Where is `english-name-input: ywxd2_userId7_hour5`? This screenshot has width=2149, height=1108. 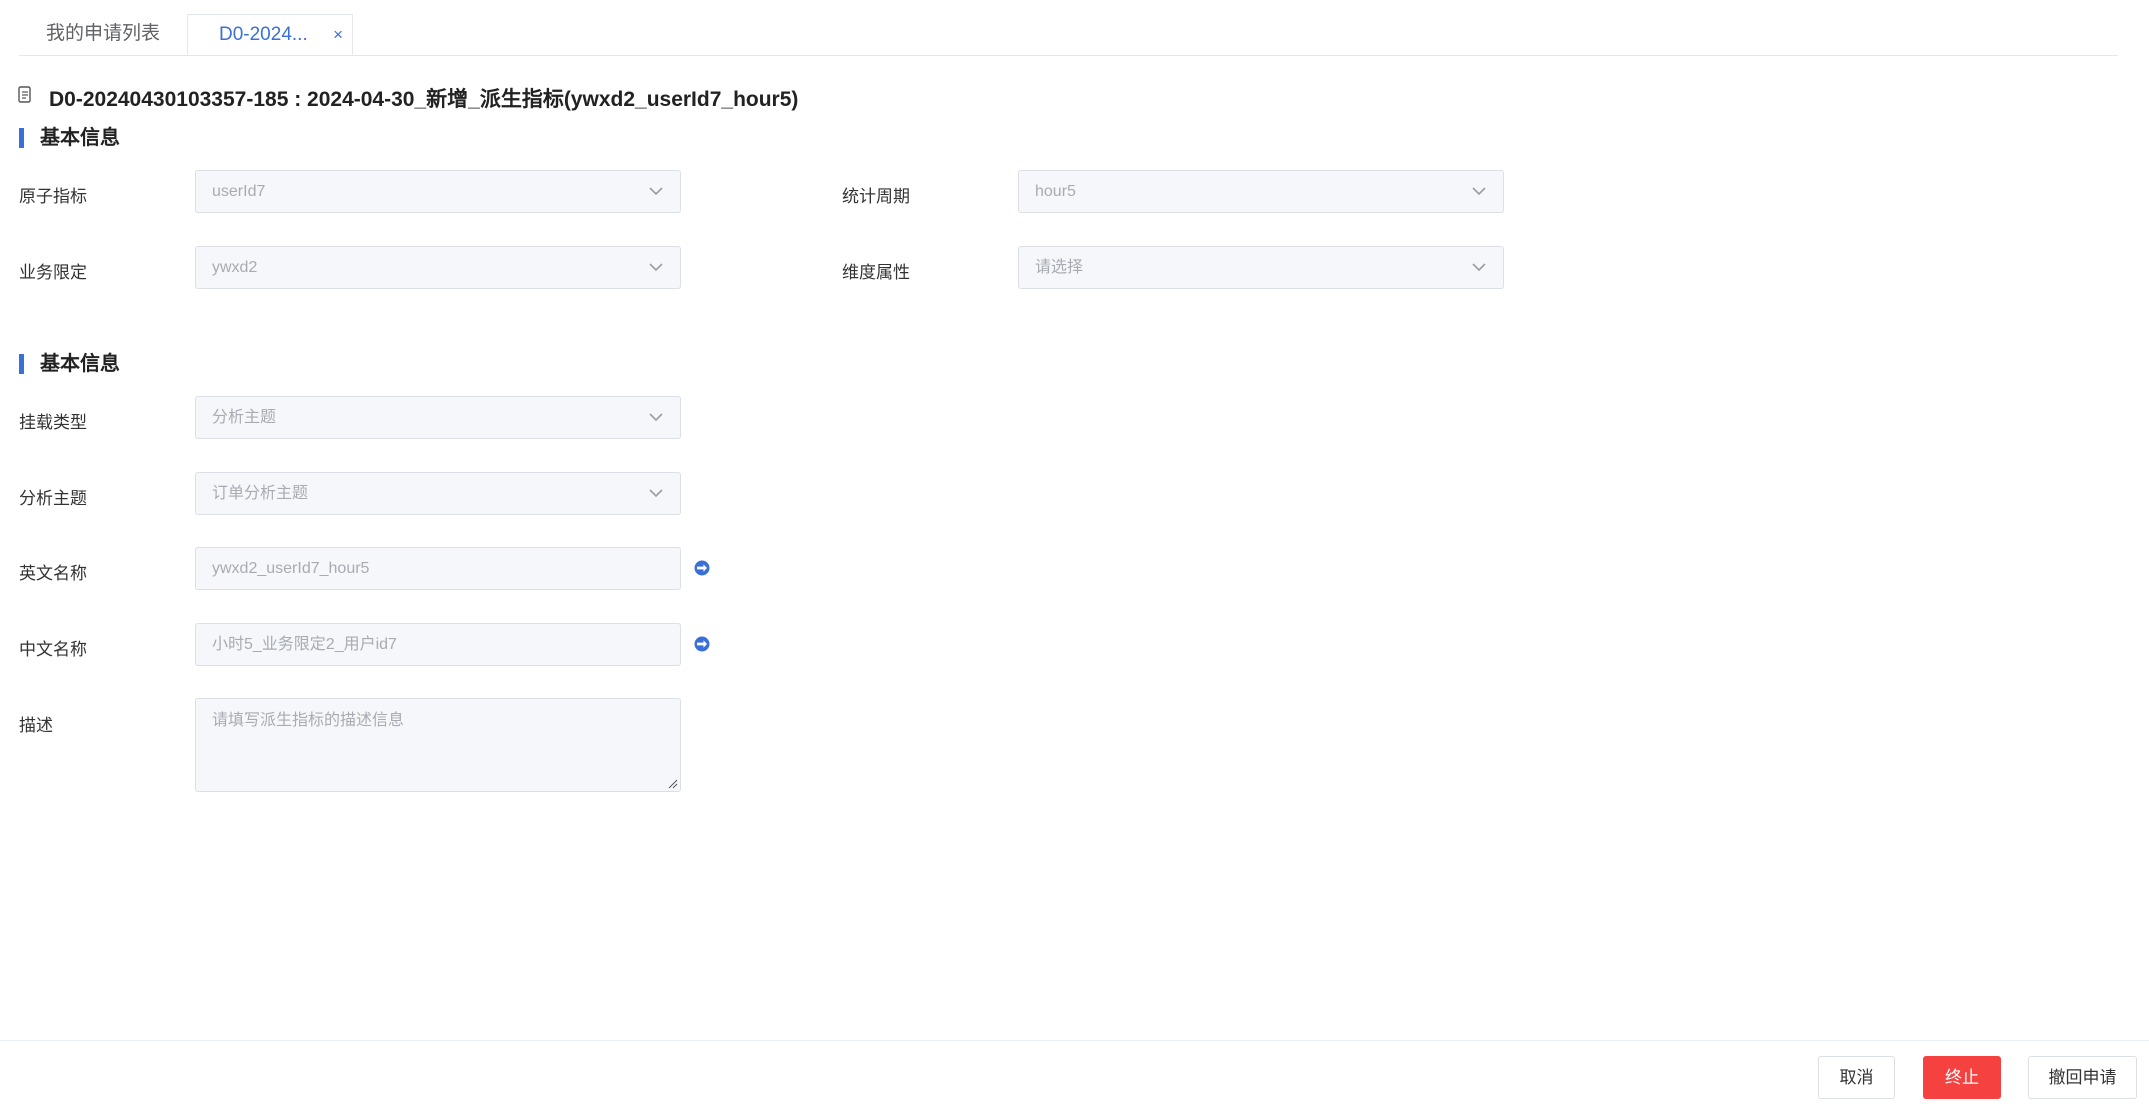 english-name-input: ywxd2_userId7_hour5 is located at coordinates (438, 568).